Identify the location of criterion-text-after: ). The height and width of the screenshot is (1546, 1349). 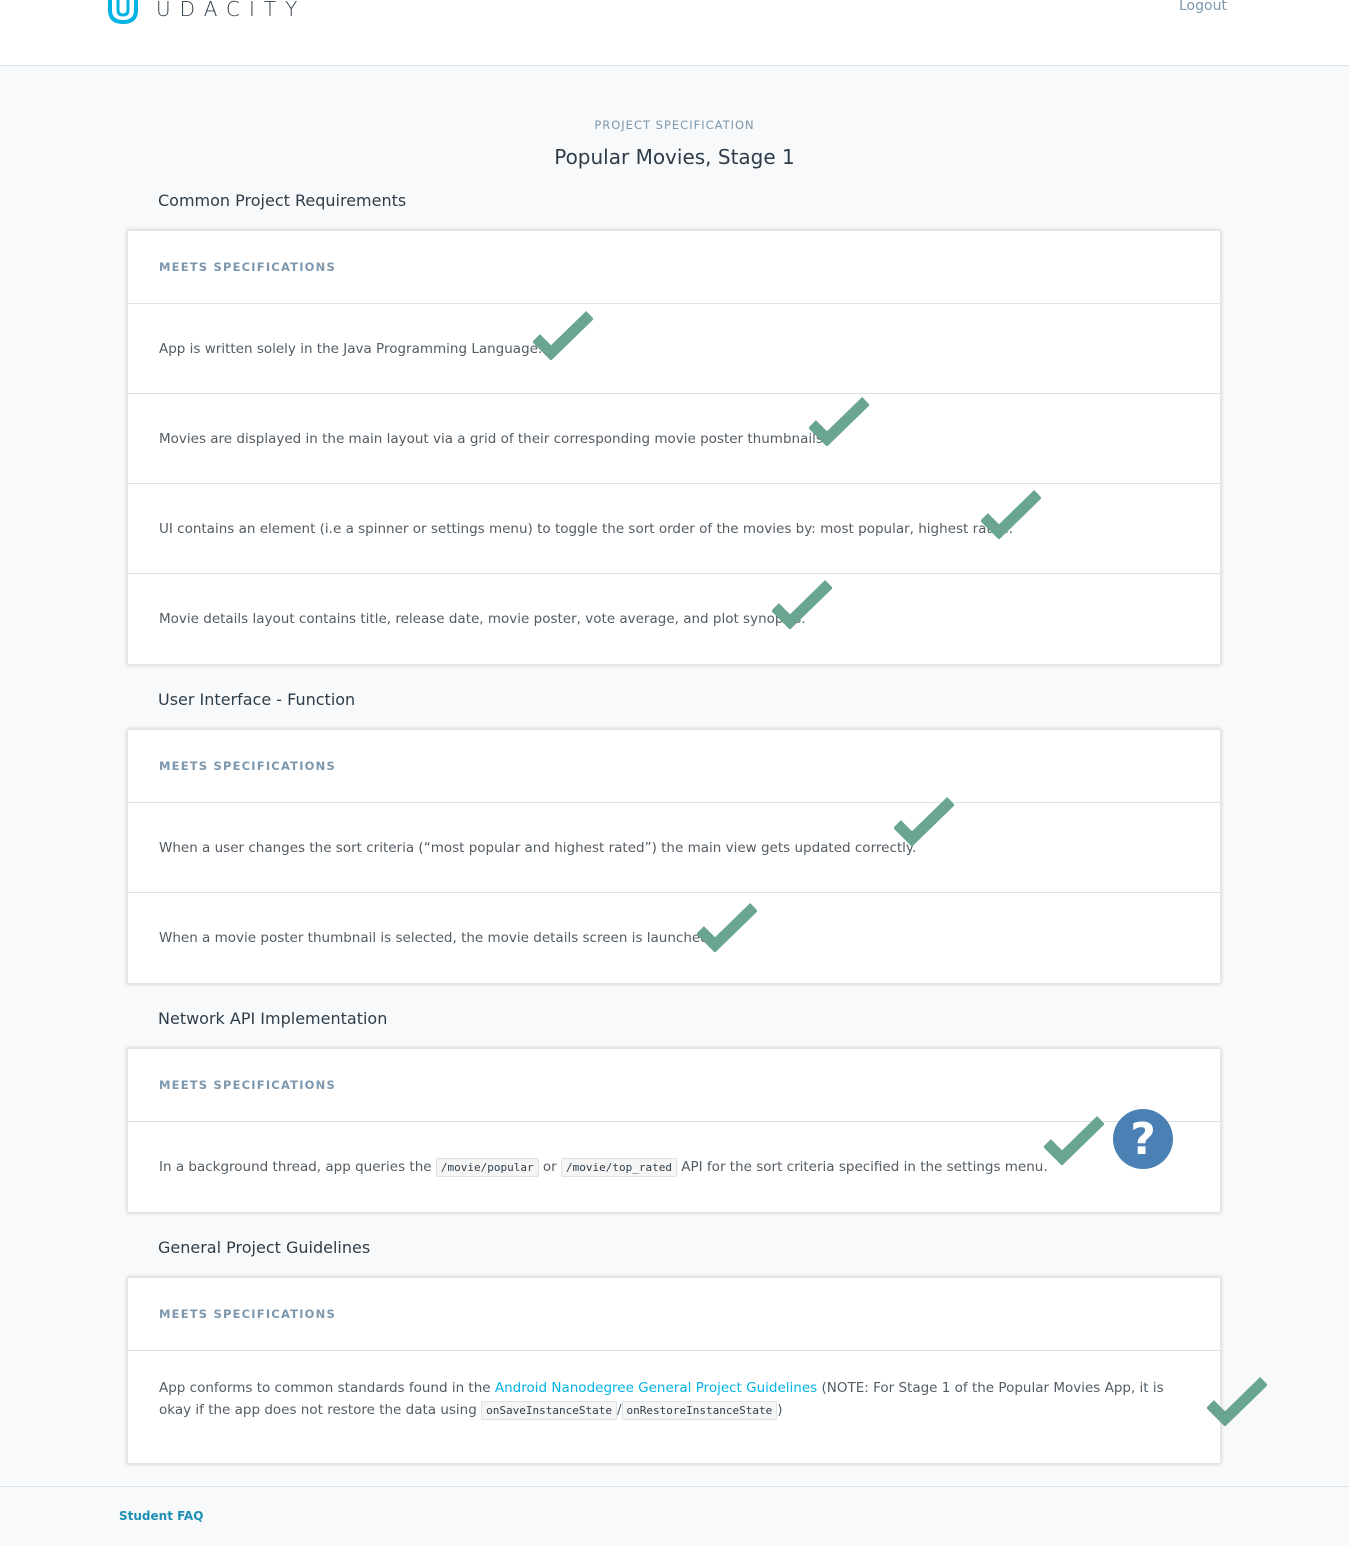
(780, 1410).